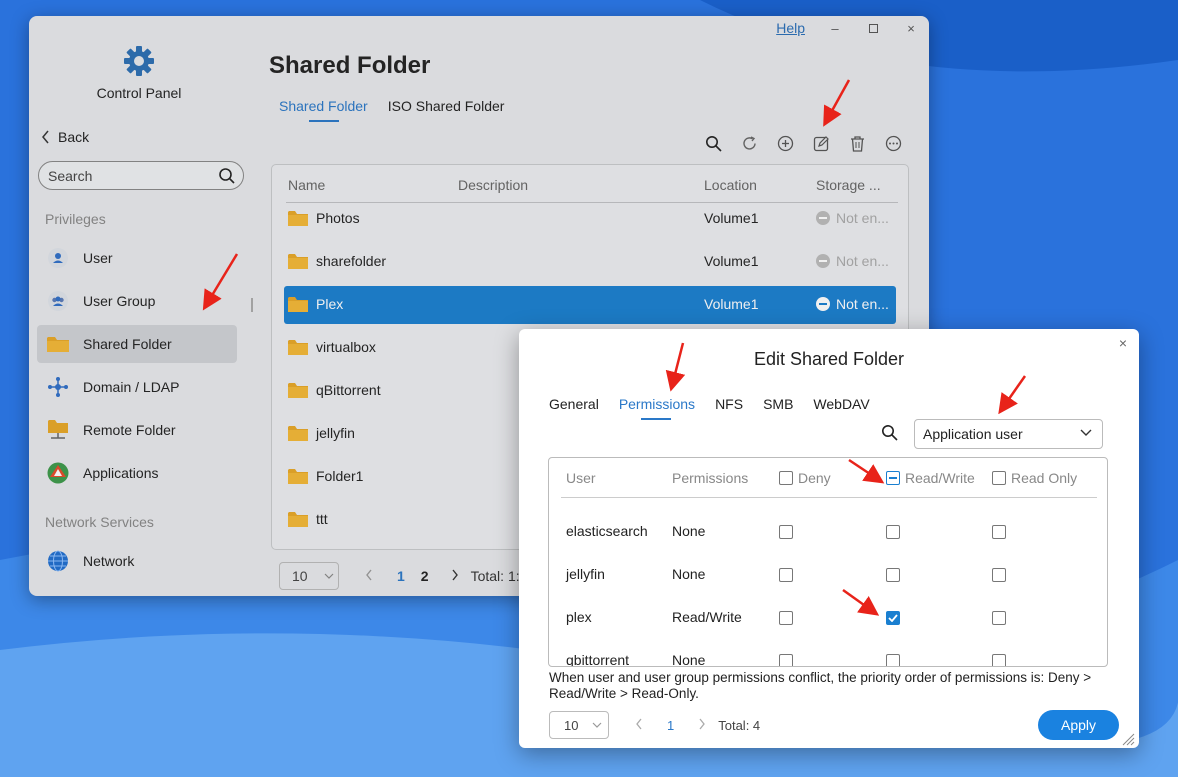 The image size is (1178, 777). What do you see at coordinates (675, 367) in the screenshot?
I see `arrow-permissions` at bounding box center [675, 367].